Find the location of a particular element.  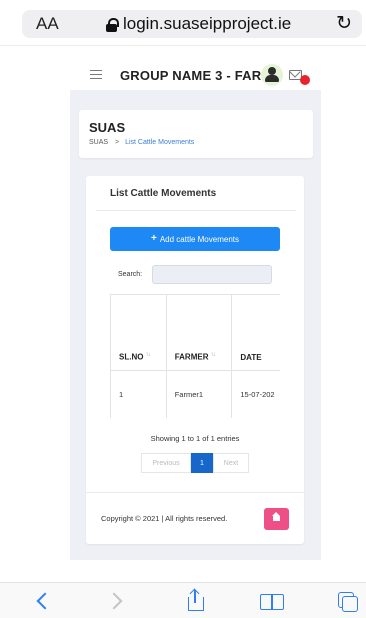

page-button-current: 1 is located at coordinates (202, 463).